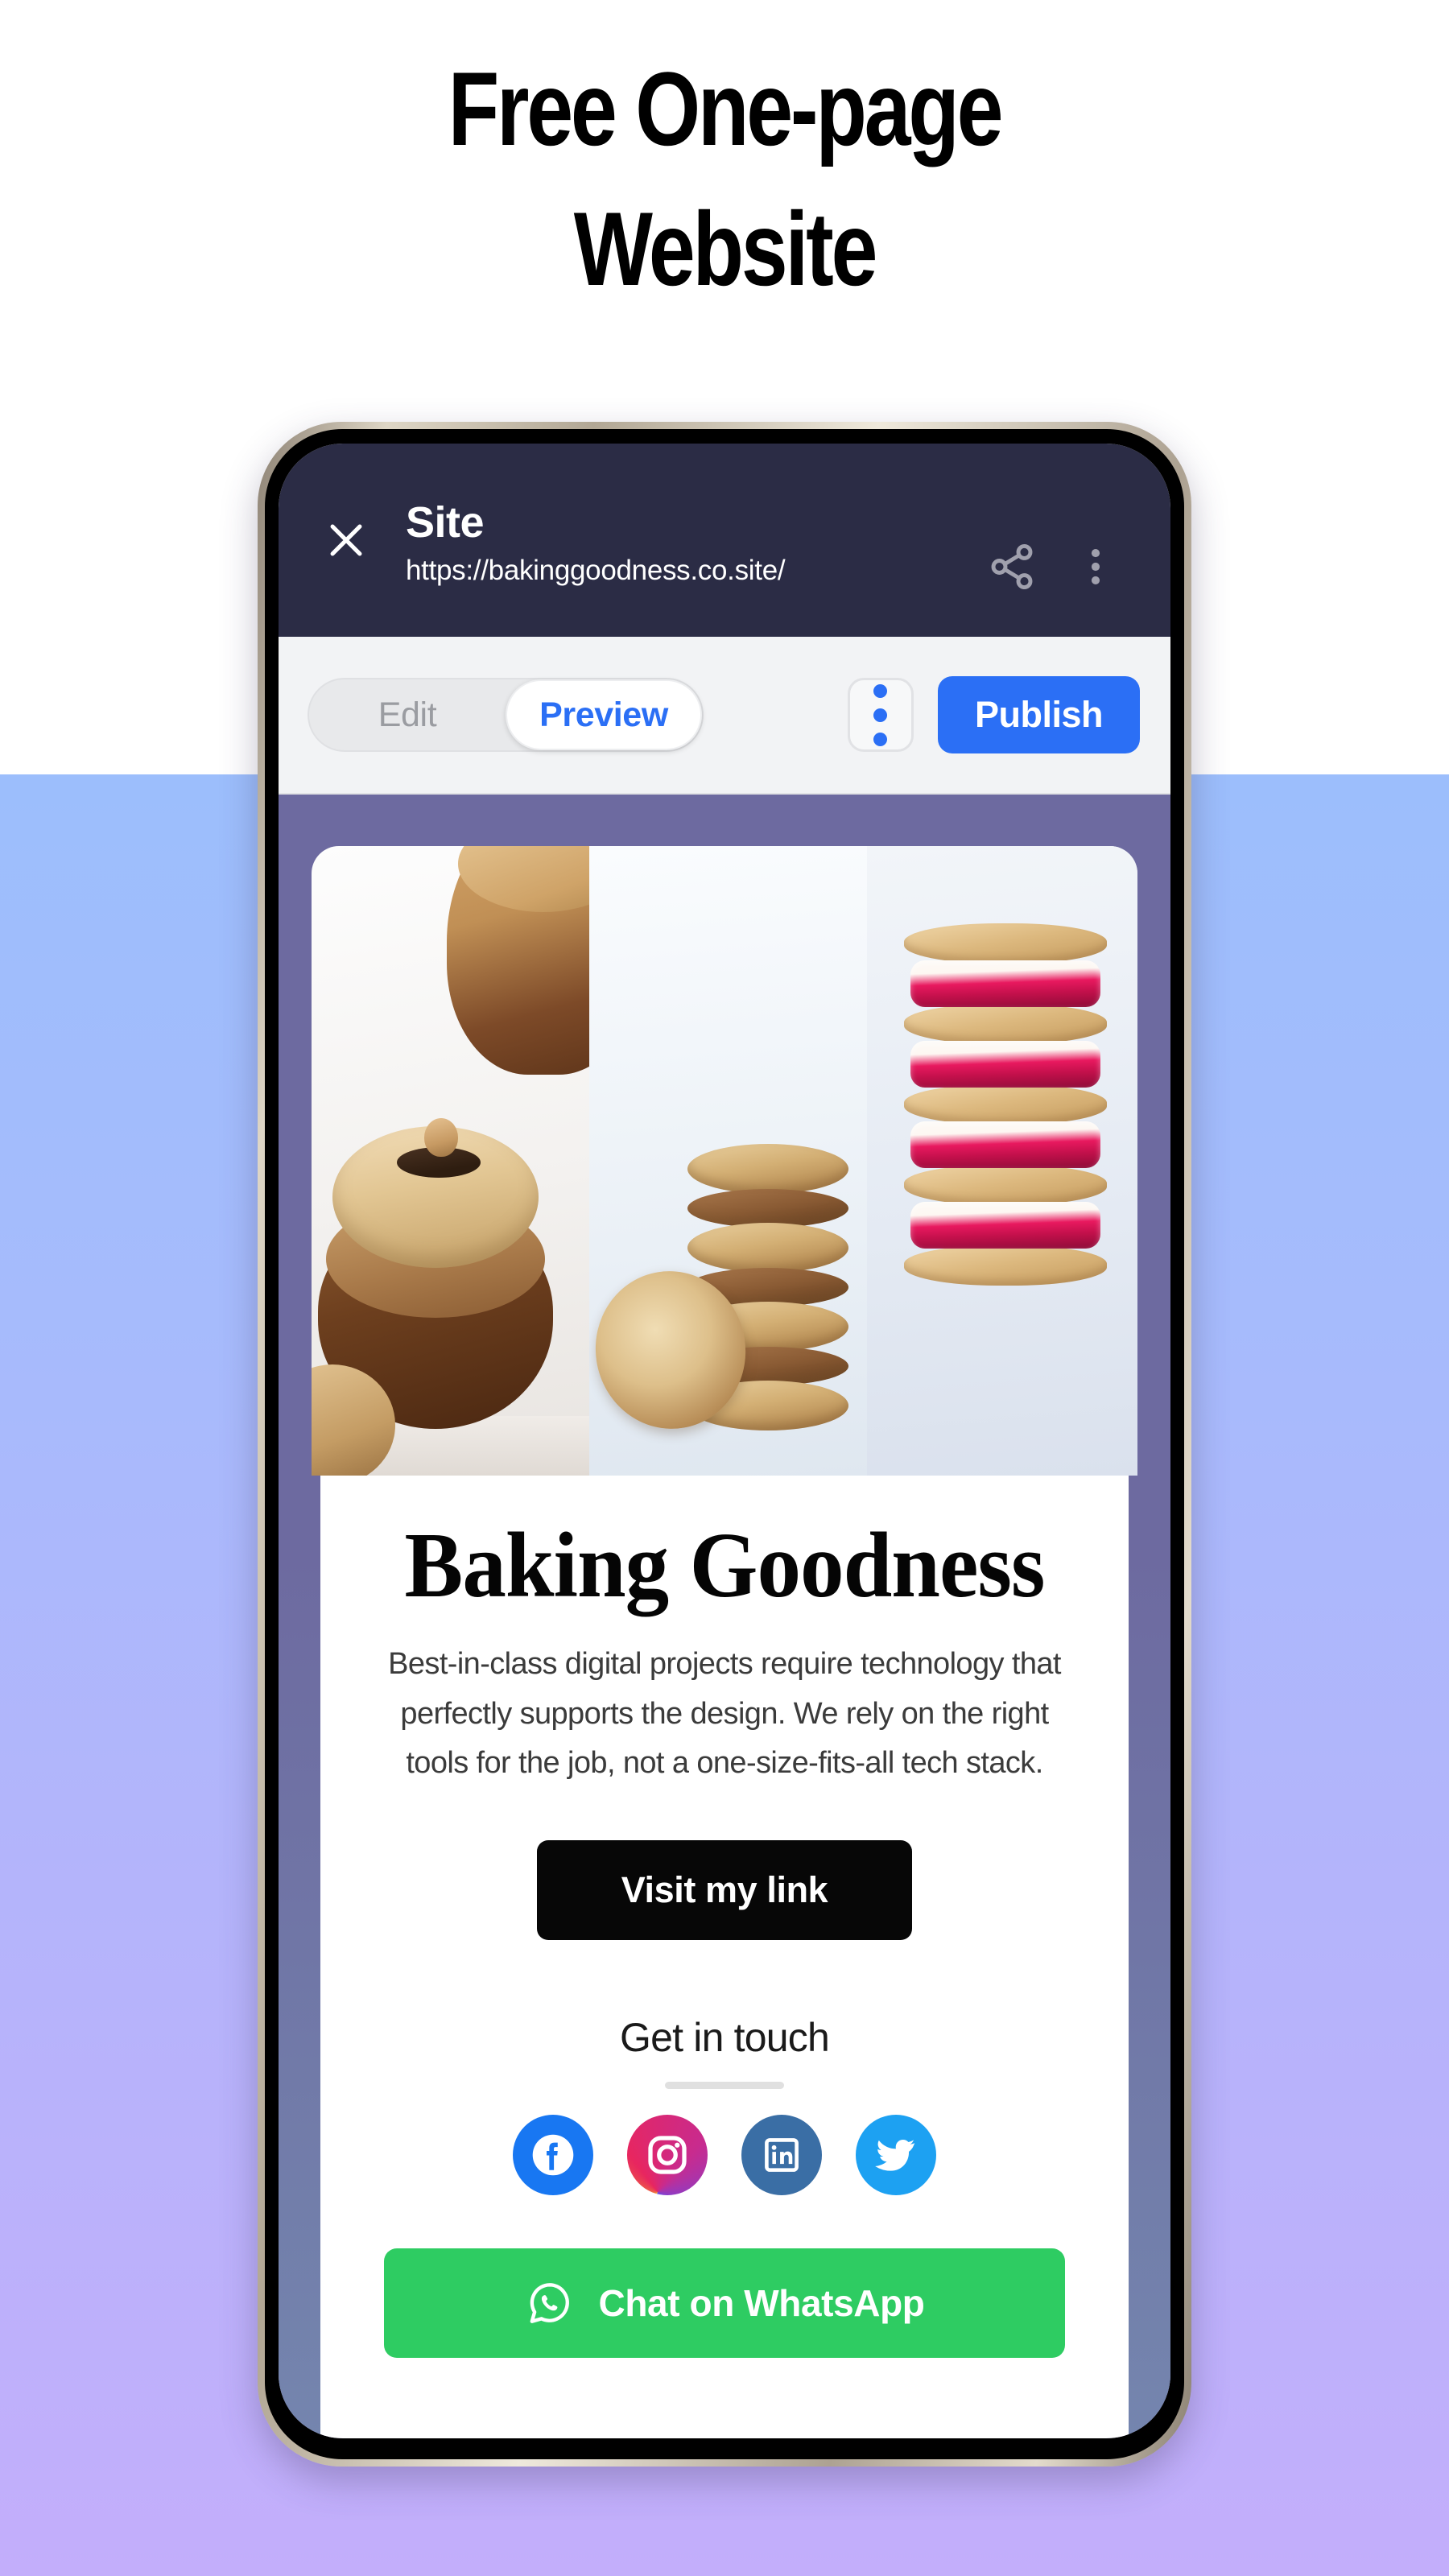 The height and width of the screenshot is (2576, 1449). I want to click on collage-image-hazelnut-chocolate-pastry, so click(450, 1161).